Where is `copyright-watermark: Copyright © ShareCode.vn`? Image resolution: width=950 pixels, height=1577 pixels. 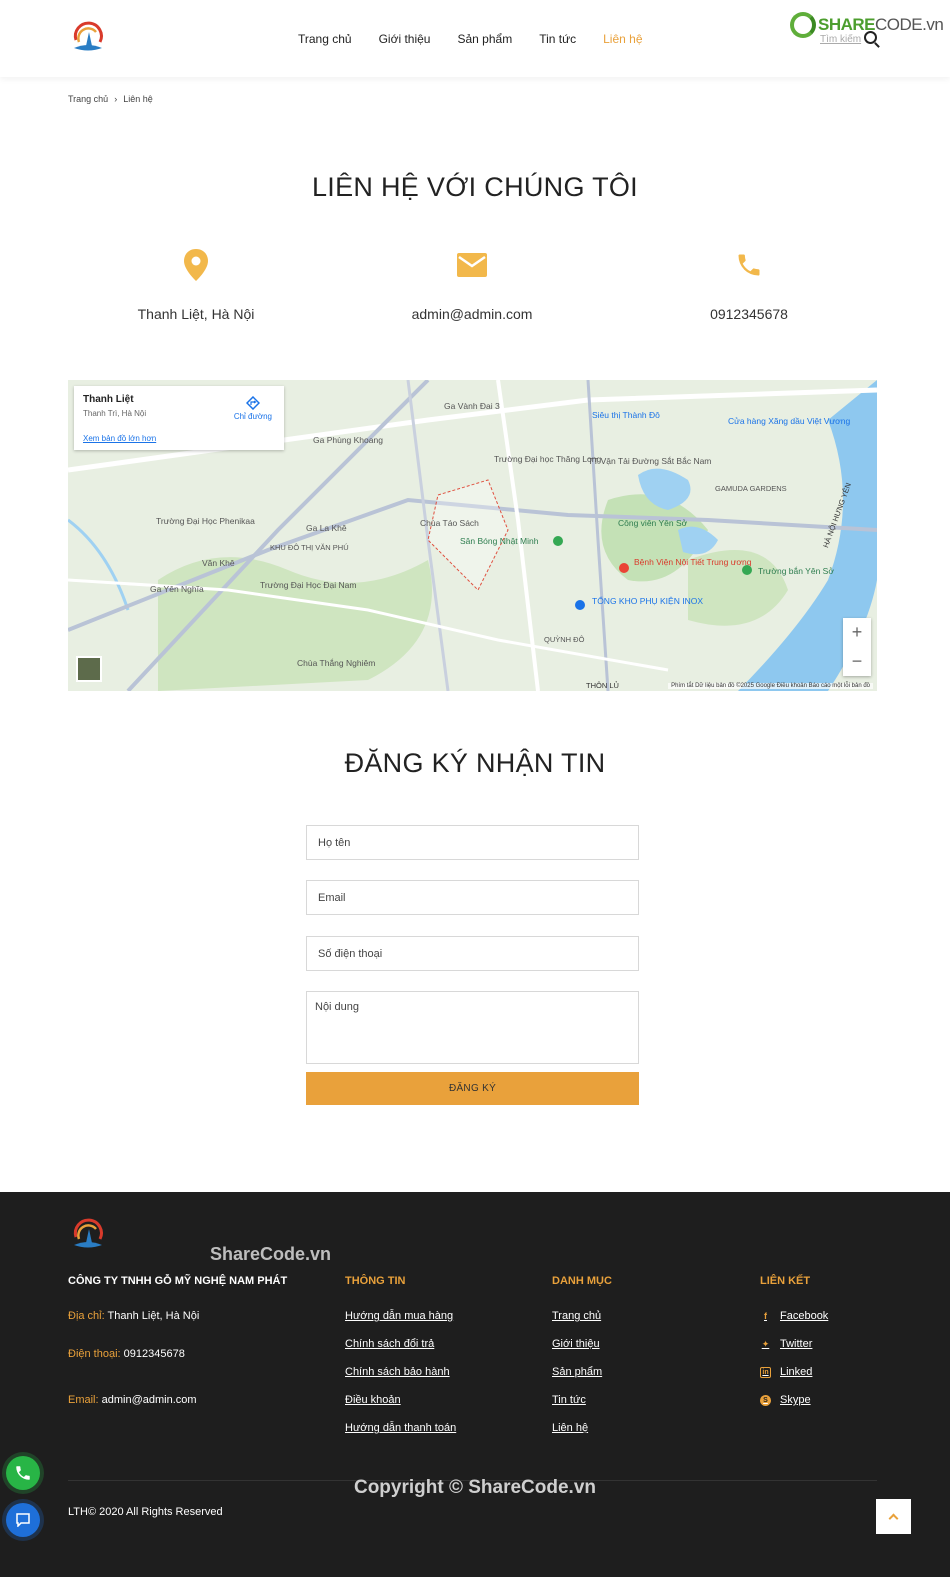
copyright-watermark: Copyright © ShareCode.vn is located at coordinates (475, 1487).